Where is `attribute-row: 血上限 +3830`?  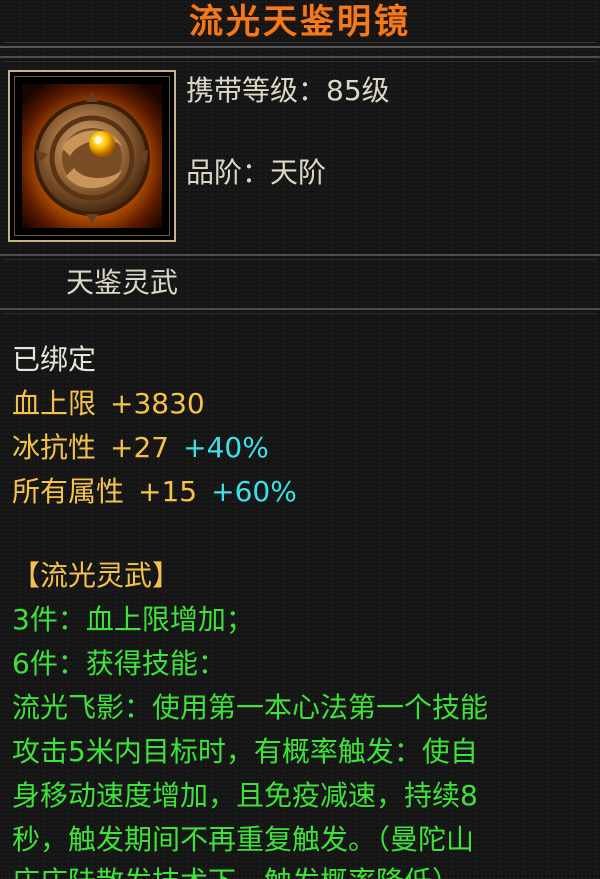
attribute-row: 血上限 +3830 is located at coordinates (108, 404).